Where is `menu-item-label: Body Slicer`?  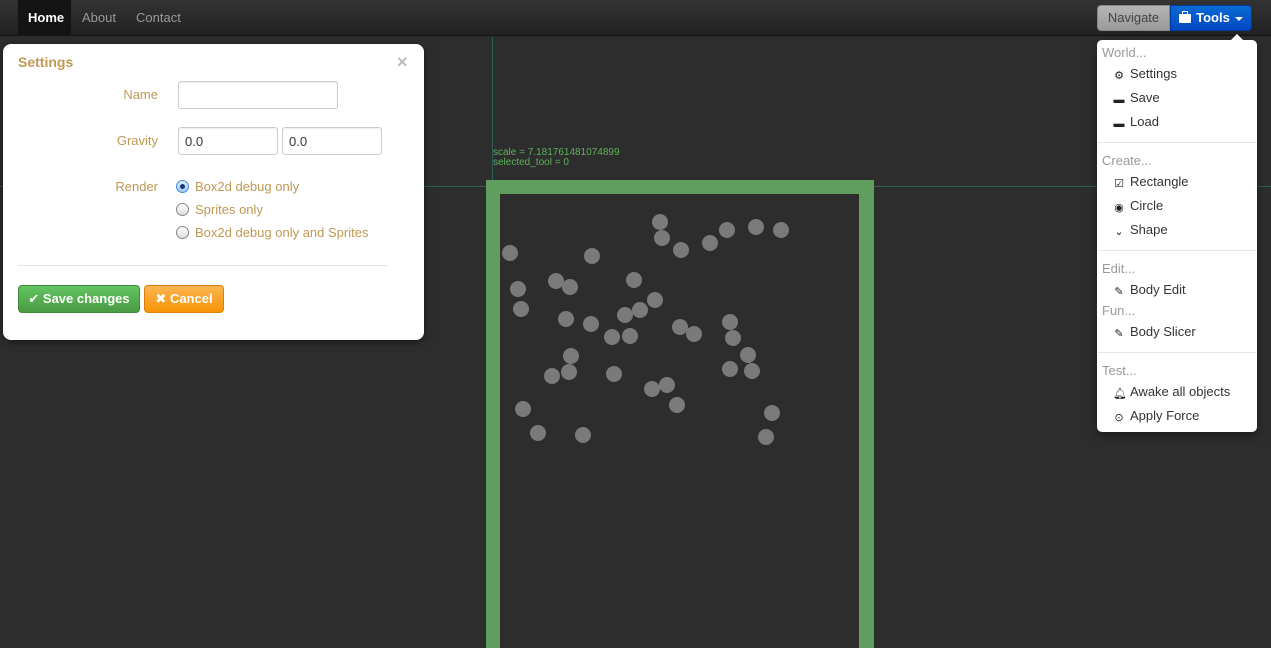 menu-item-label: Body Slicer is located at coordinates (1163, 331).